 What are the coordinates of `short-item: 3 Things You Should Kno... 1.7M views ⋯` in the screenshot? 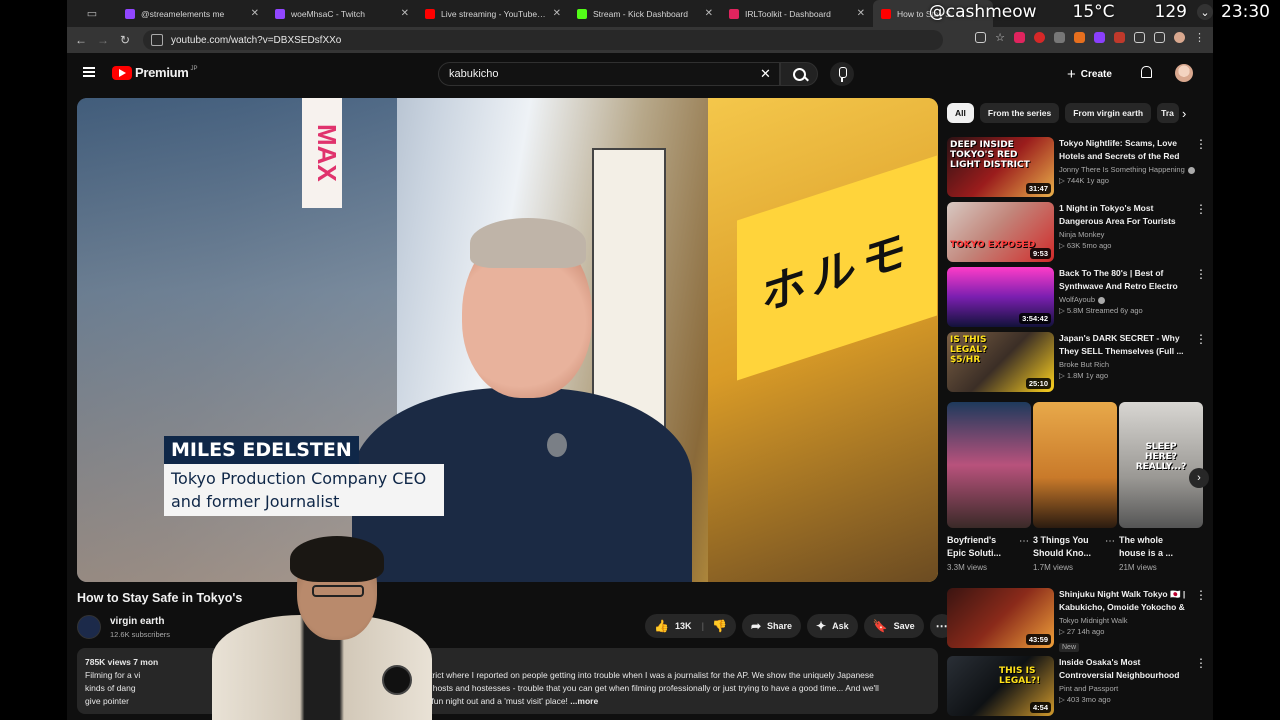 It's located at (1075, 487).